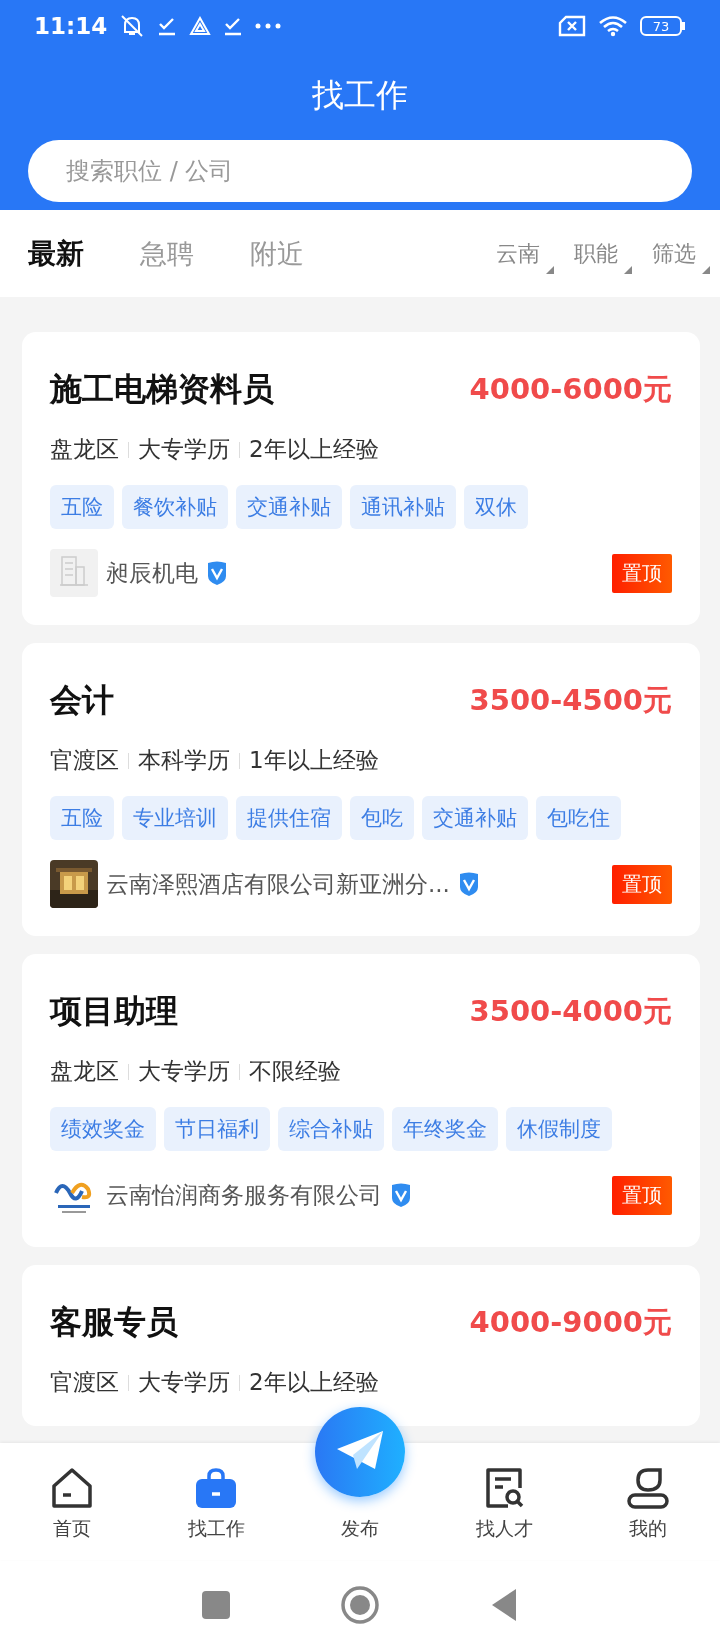 This screenshot has height=1650, width=720. What do you see at coordinates (578, 818) in the screenshot?
I see `benefit-tag: 包吃住` at bounding box center [578, 818].